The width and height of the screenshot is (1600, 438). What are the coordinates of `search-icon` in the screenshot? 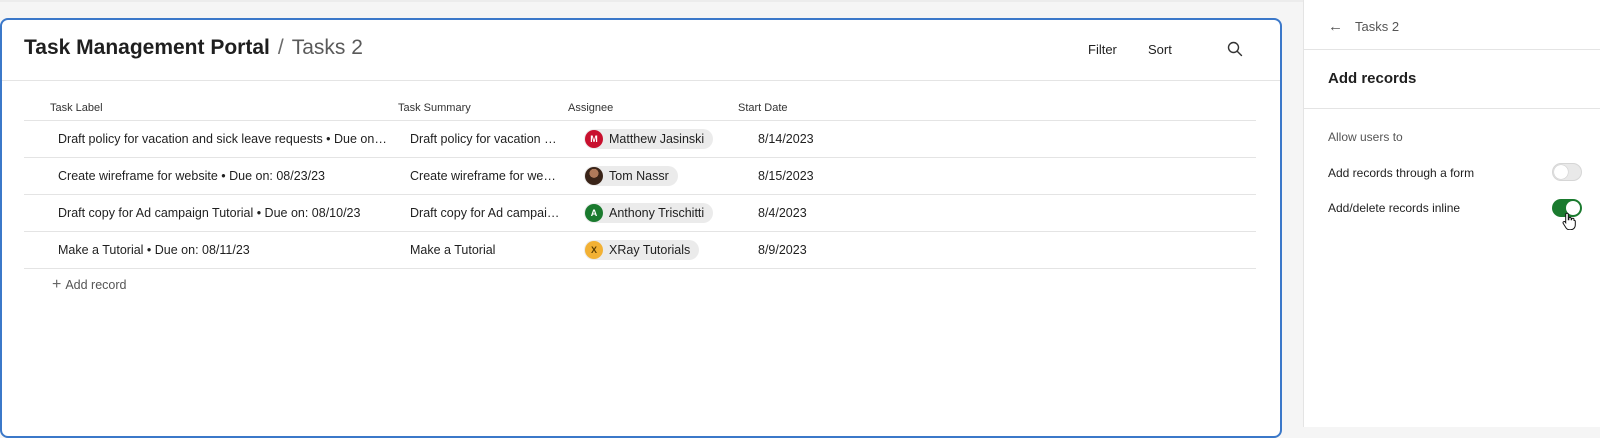 It's located at (1235, 49).